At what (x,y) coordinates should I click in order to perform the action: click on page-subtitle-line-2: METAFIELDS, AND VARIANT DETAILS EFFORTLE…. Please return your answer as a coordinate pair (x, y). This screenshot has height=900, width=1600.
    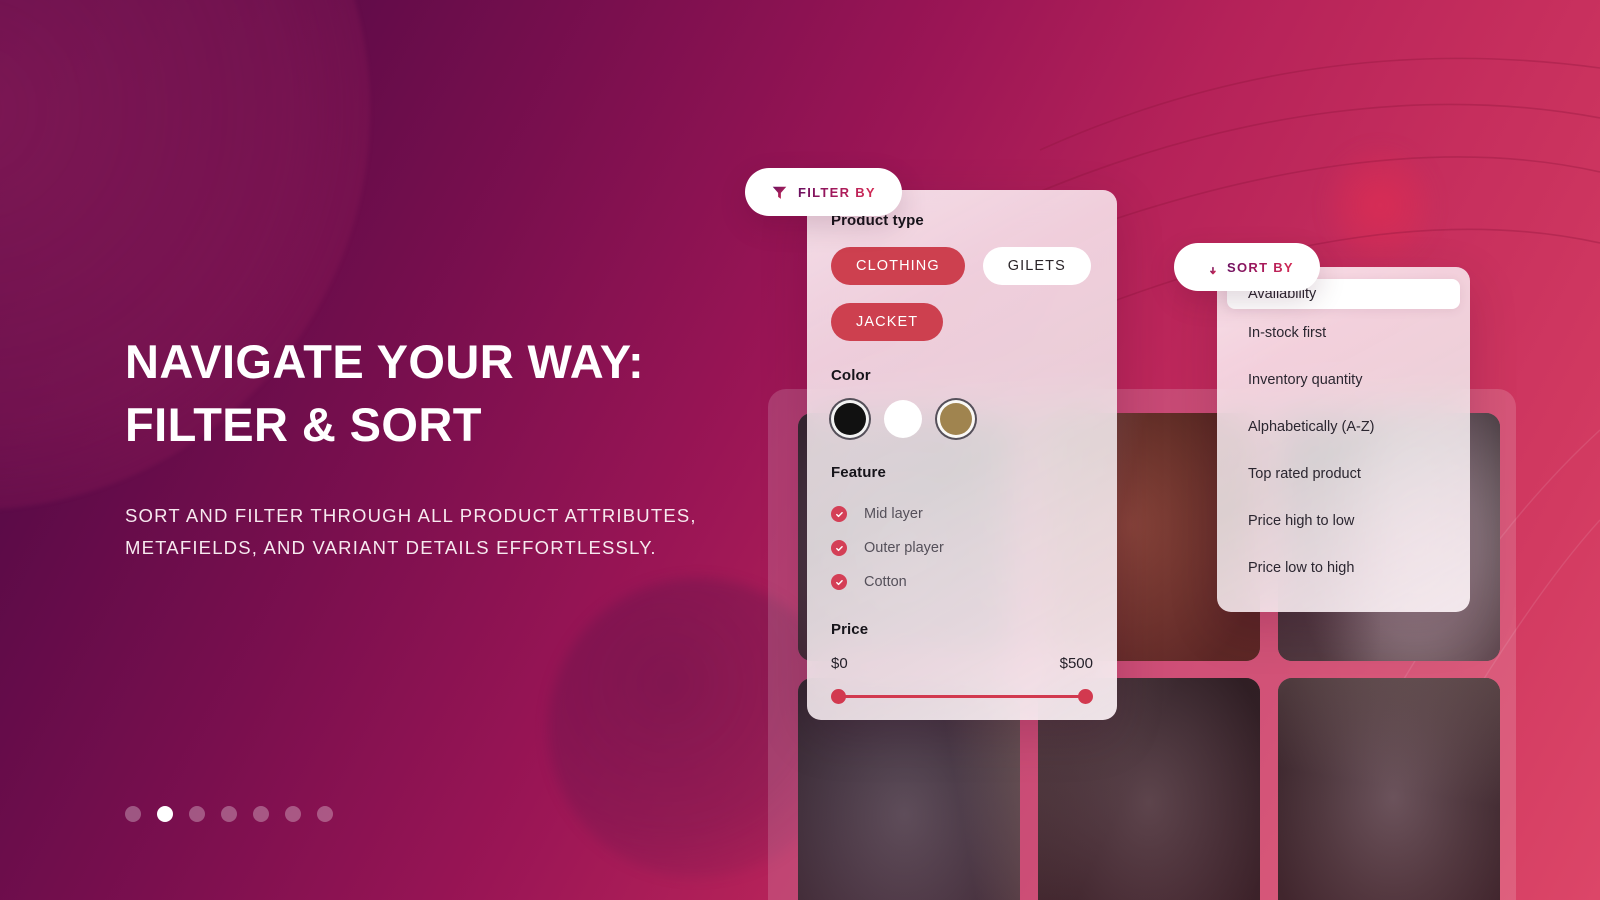
    Looking at the image, I should click on (391, 547).